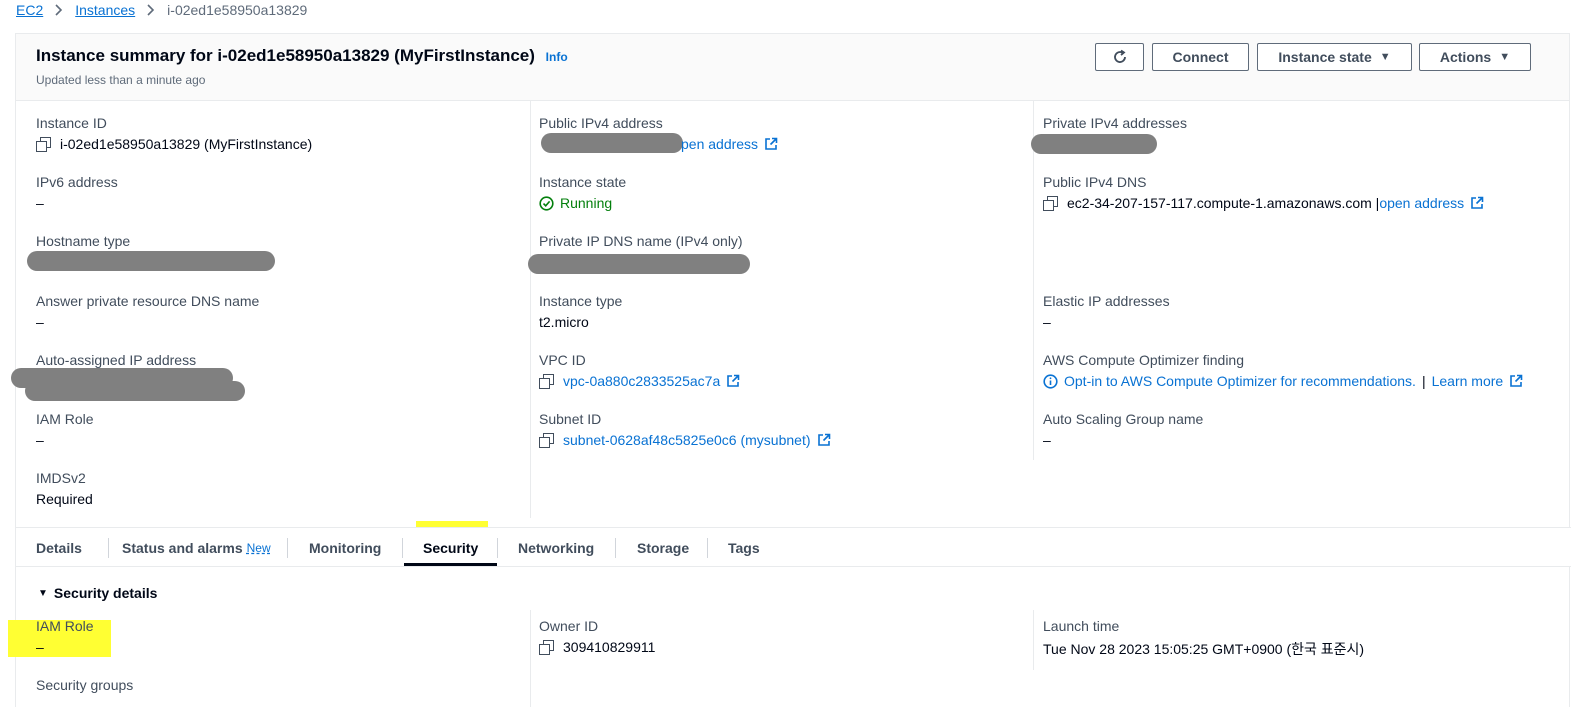 The width and height of the screenshot is (1587, 707). What do you see at coordinates (40, 322) in the screenshot?
I see `answer-dns-value: –` at bounding box center [40, 322].